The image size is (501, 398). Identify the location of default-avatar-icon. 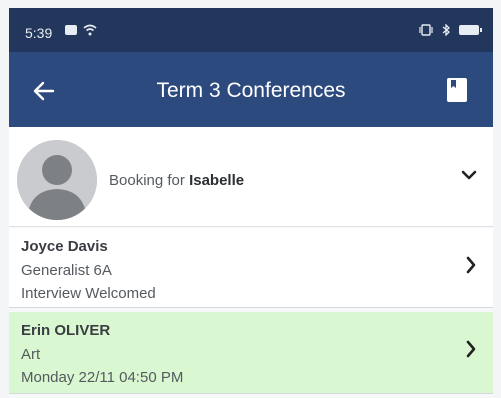
(57, 180).